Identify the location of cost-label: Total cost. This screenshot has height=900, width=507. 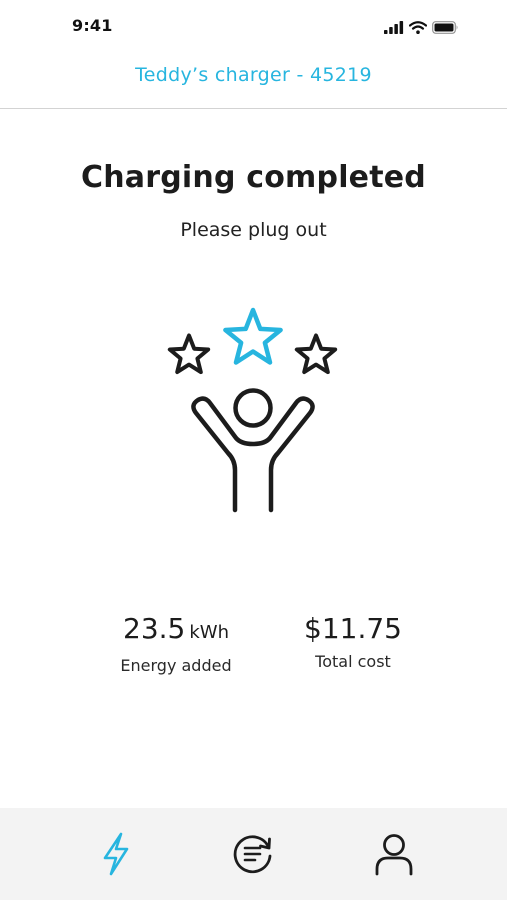
(353, 661).